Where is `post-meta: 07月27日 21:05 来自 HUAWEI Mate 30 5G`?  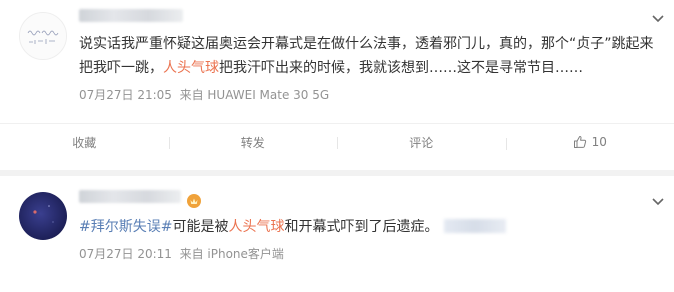 post-meta: 07月27日 21:05 来自 HUAWEI Mate 30 5G is located at coordinates (204, 94).